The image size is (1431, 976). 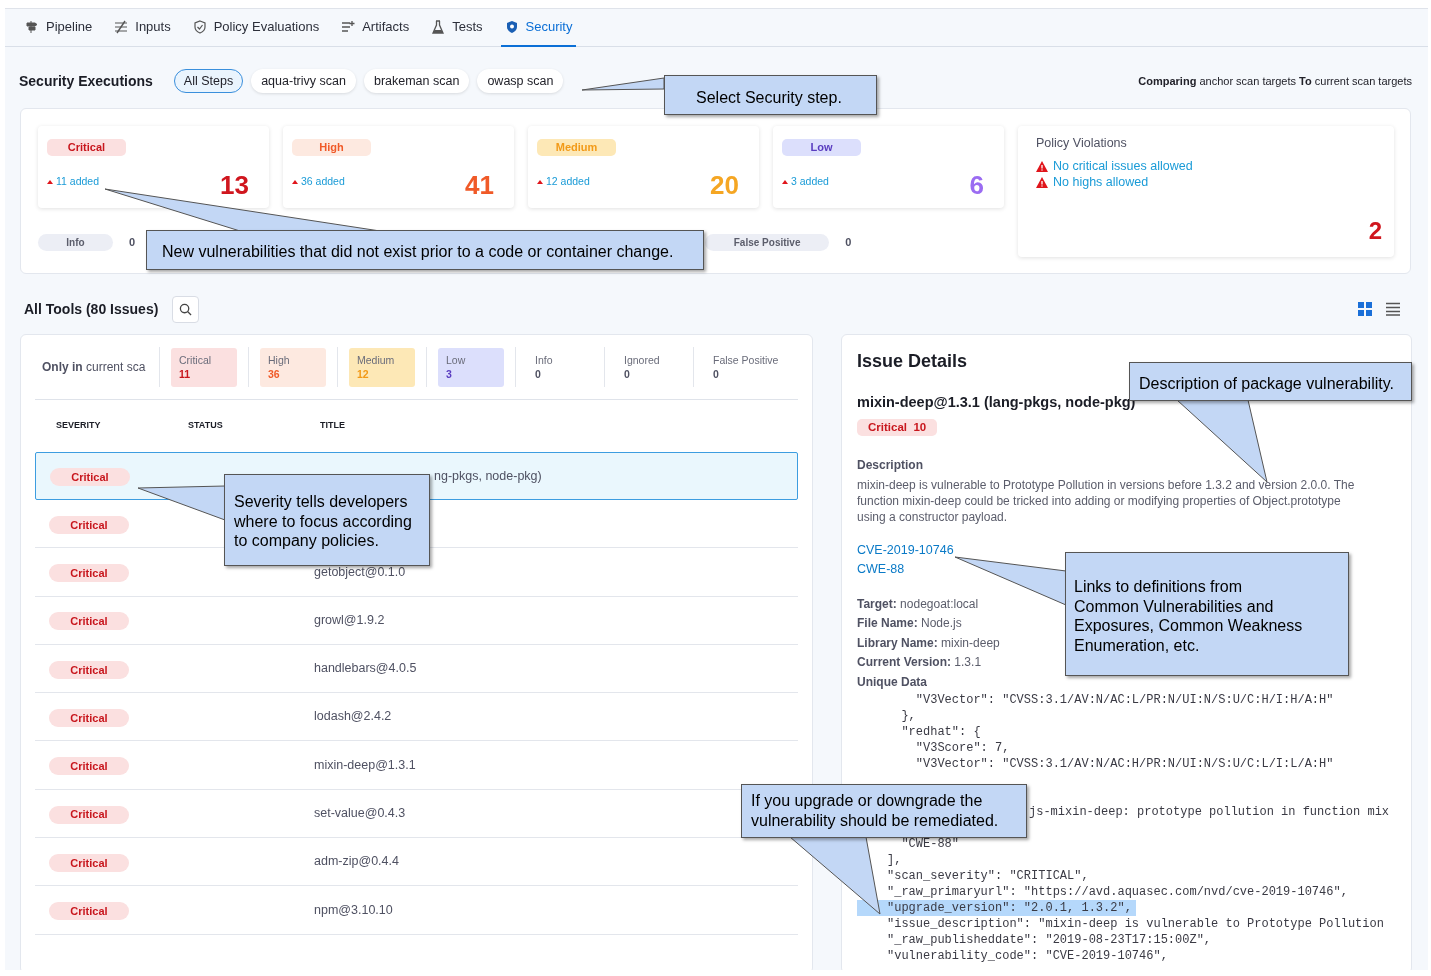 I want to click on severity-badge: Low, so click(x=821, y=147).